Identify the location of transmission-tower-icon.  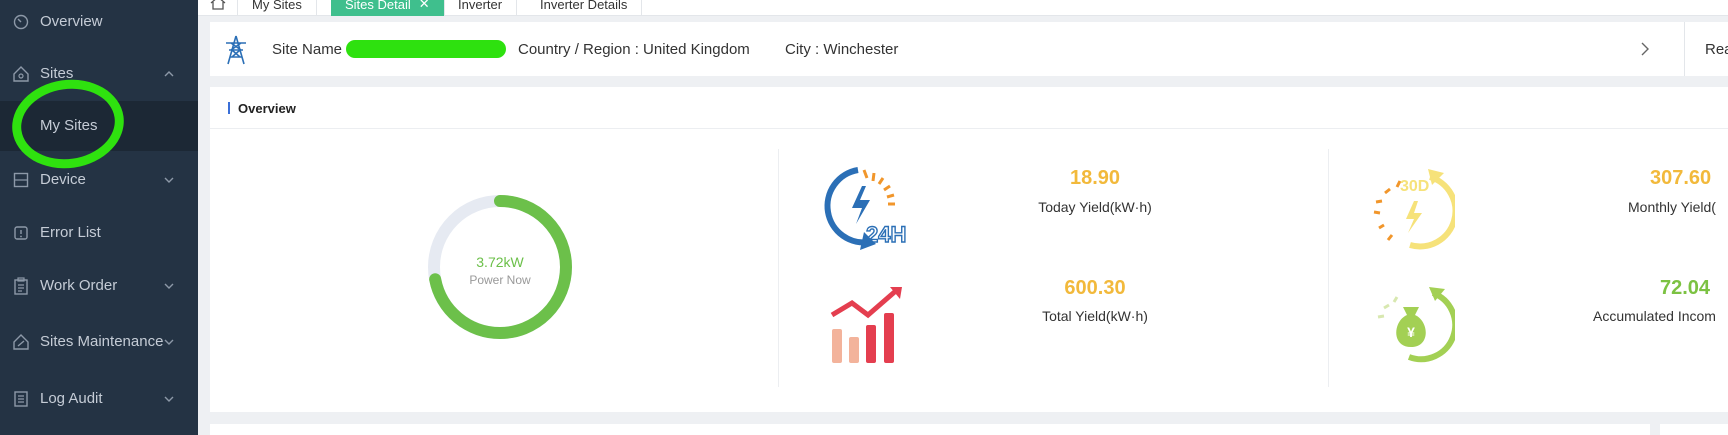
(236, 50).